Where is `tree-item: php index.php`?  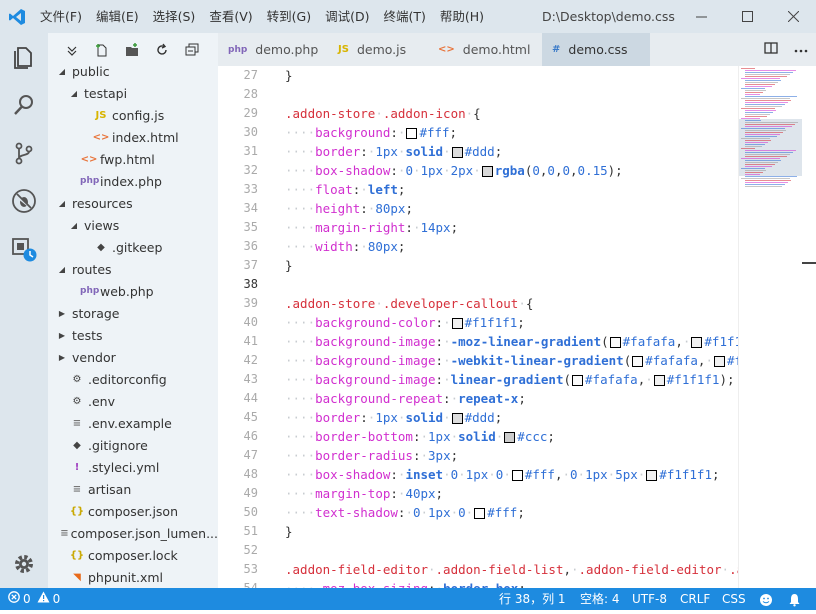
tree-item: php index.php is located at coordinates (133, 181).